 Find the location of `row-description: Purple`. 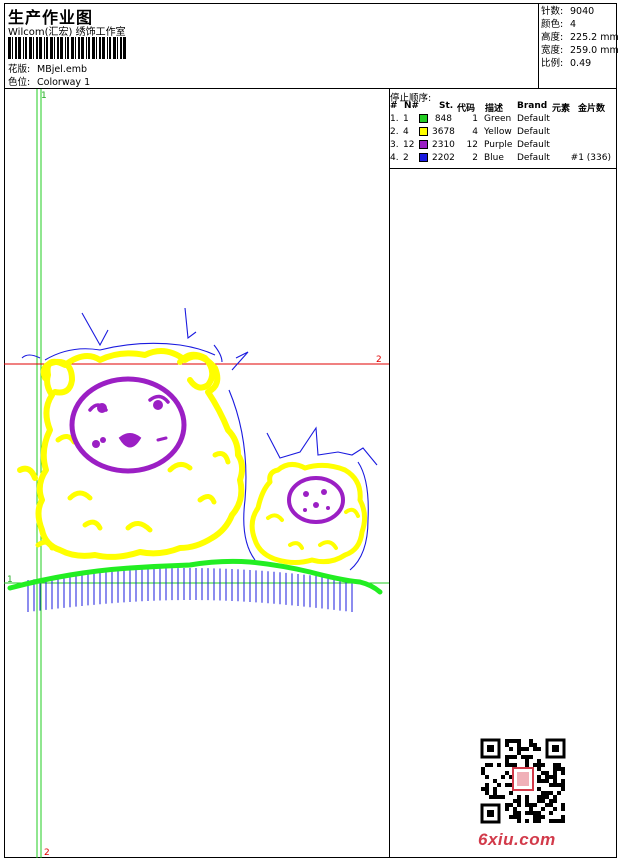

row-description: Purple is located at coordinates (498, 145).